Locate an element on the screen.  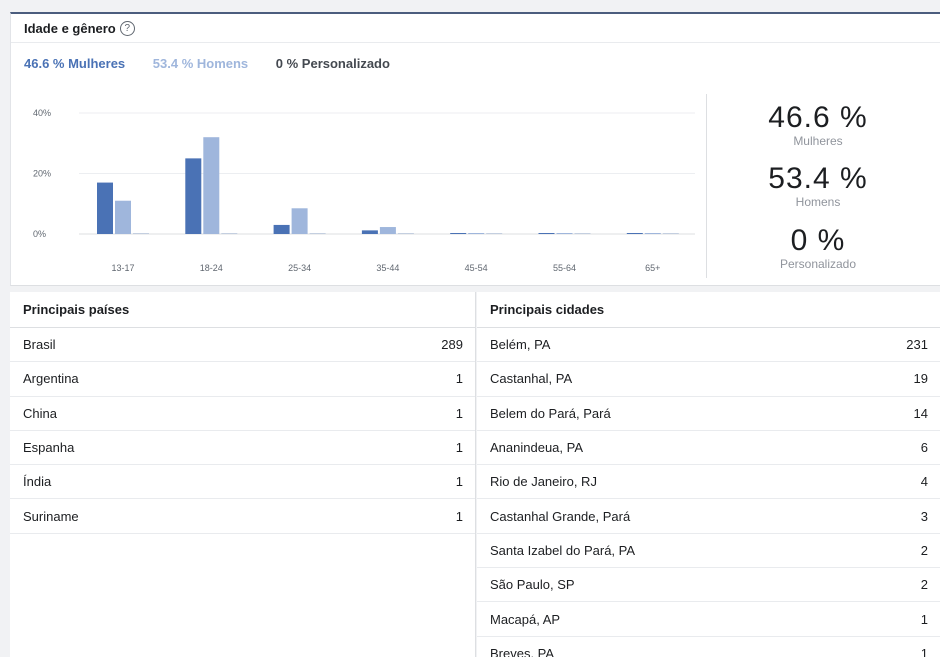
country-count: 289 is located at coordinates (452, 345).